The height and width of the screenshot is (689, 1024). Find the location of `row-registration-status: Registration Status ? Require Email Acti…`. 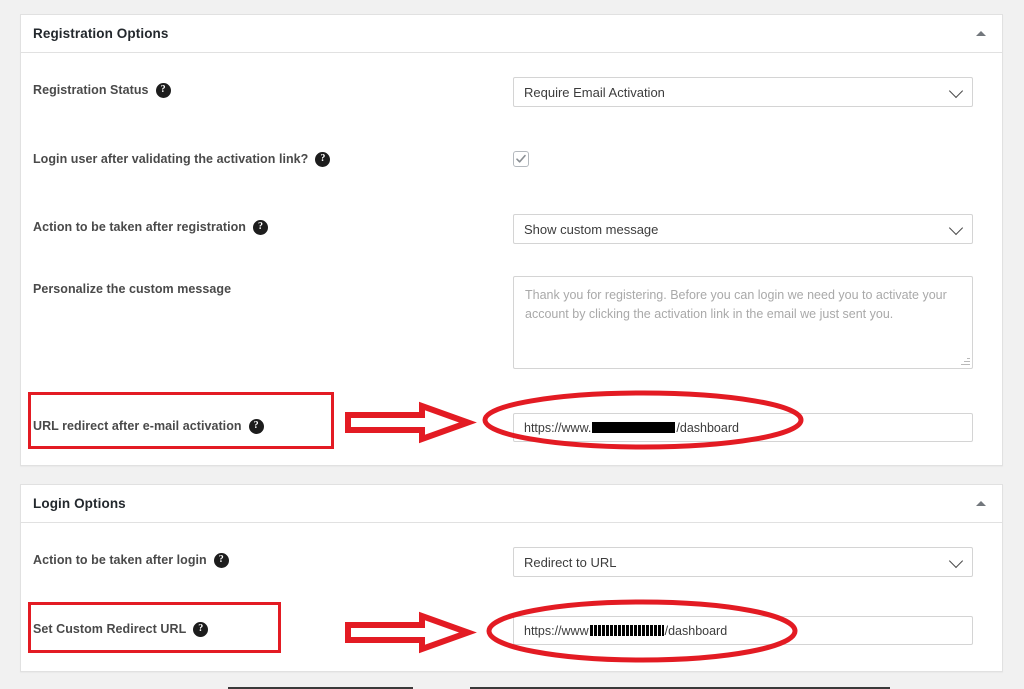

row-registration-status: Registration Status ? Require Email Acti… is located at coordinates (511, 92).